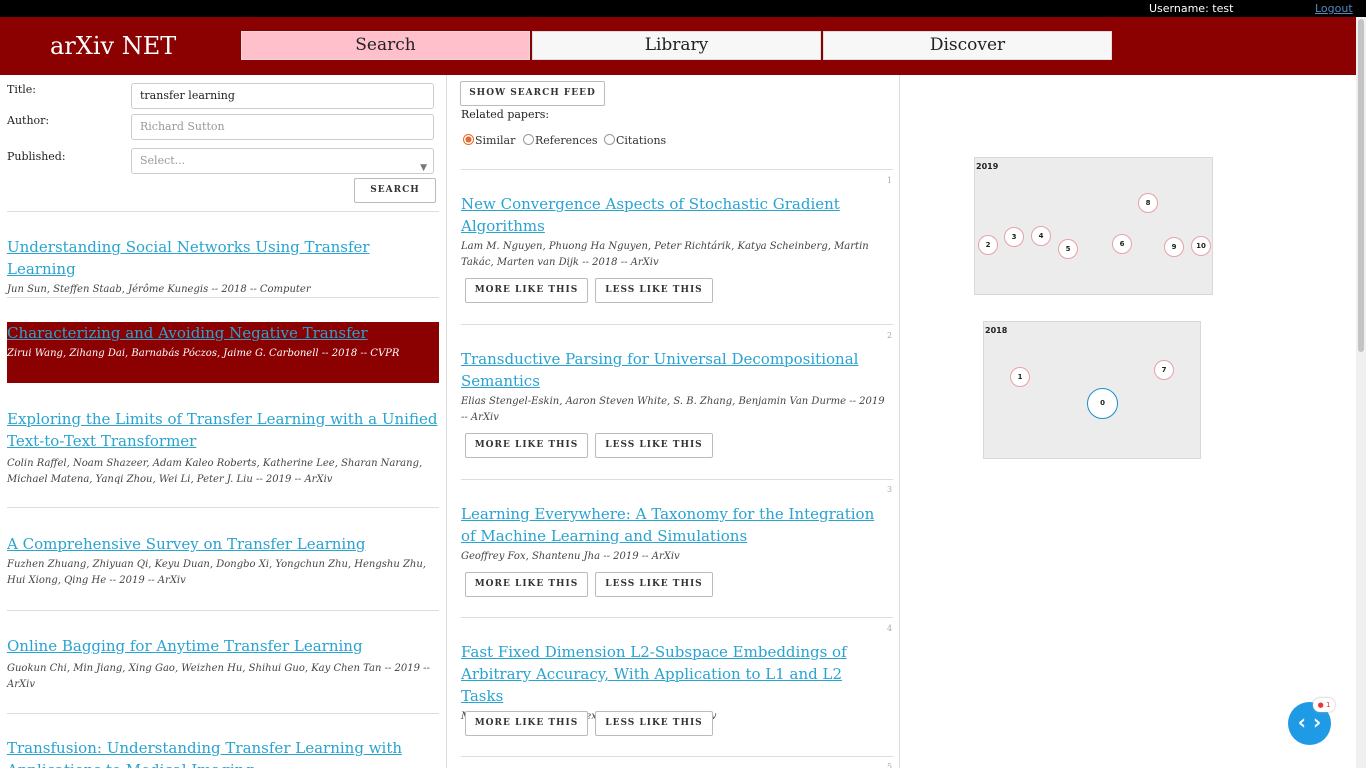 Image resolution: width=1366 pixels, height=768 pixels. What do you see at coordinates (890, 180) in the screenshot?
I see `rank-number: 1` at bounding box center [890, 180].